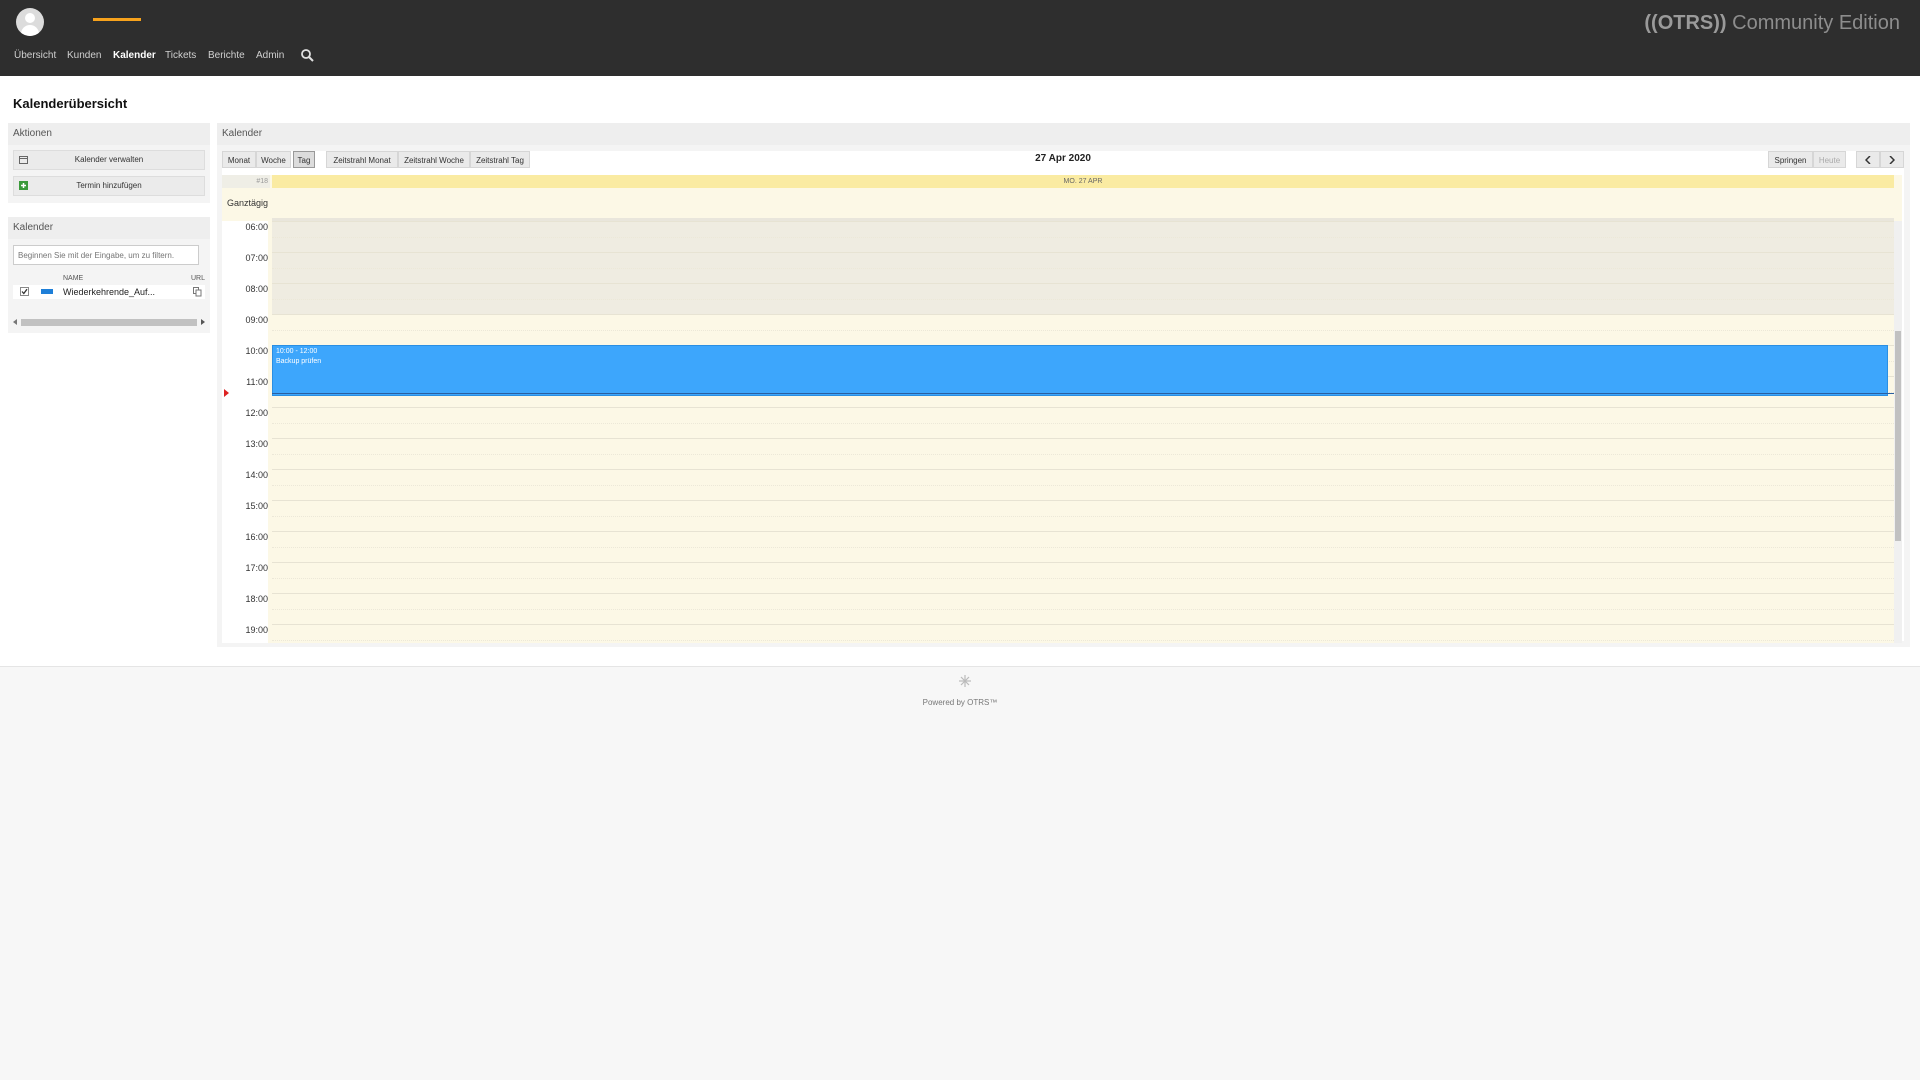 The height and width of the screenshot is (1080, 1920). What do you see at coordinates (226, 393) in the screenshot?
I see `current-time-marker` at bounding box center [226, 393].